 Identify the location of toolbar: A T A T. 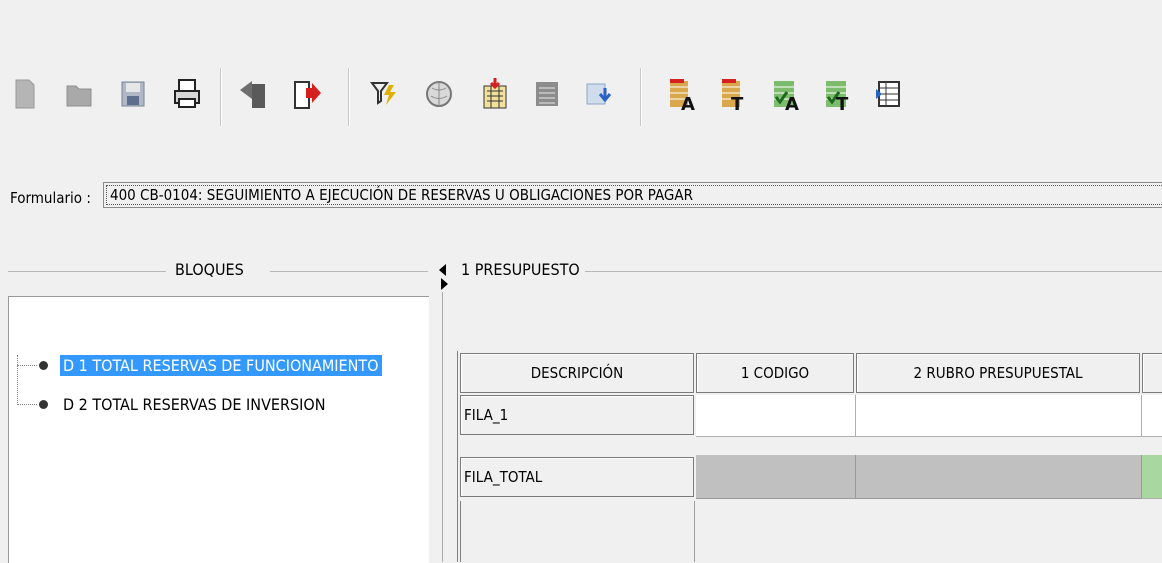
(581, 93).